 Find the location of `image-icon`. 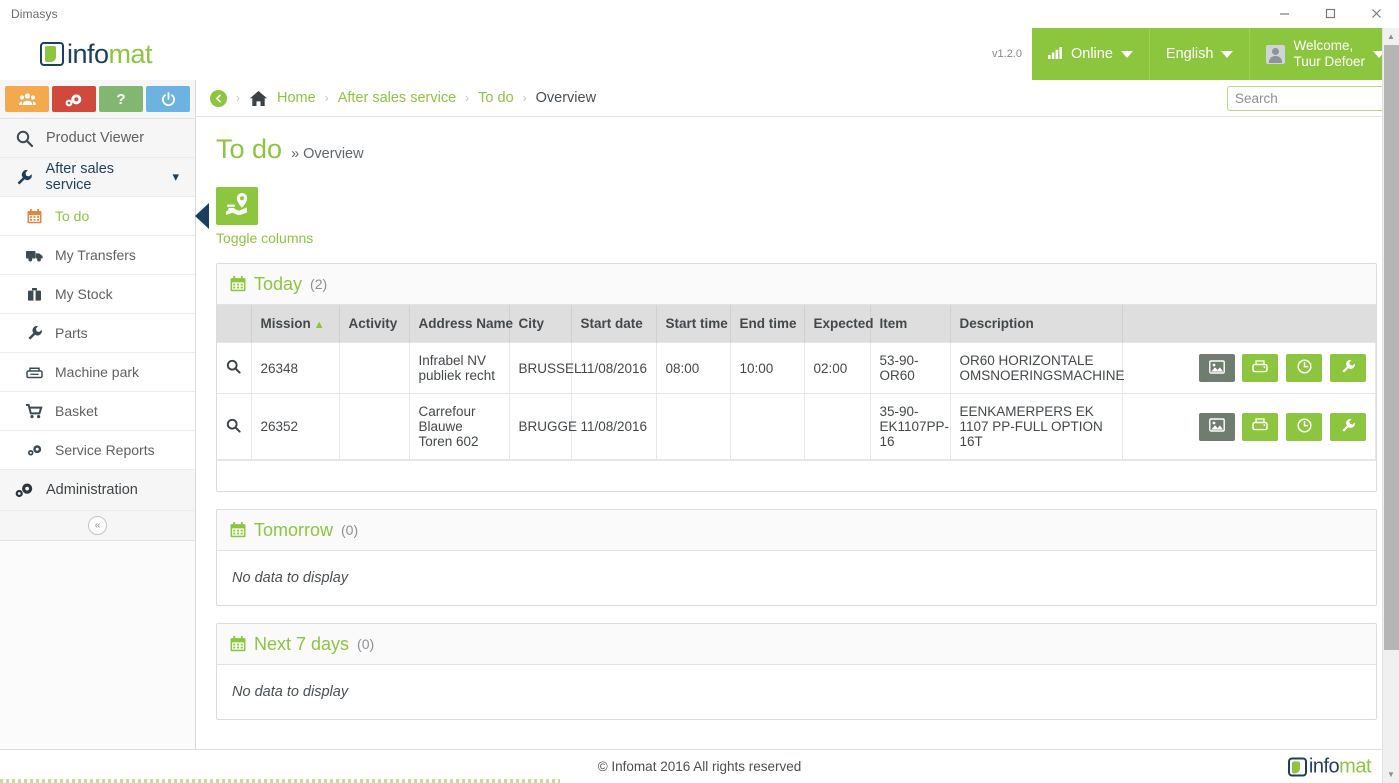

image-icon is located at coordinates (1216, 426).